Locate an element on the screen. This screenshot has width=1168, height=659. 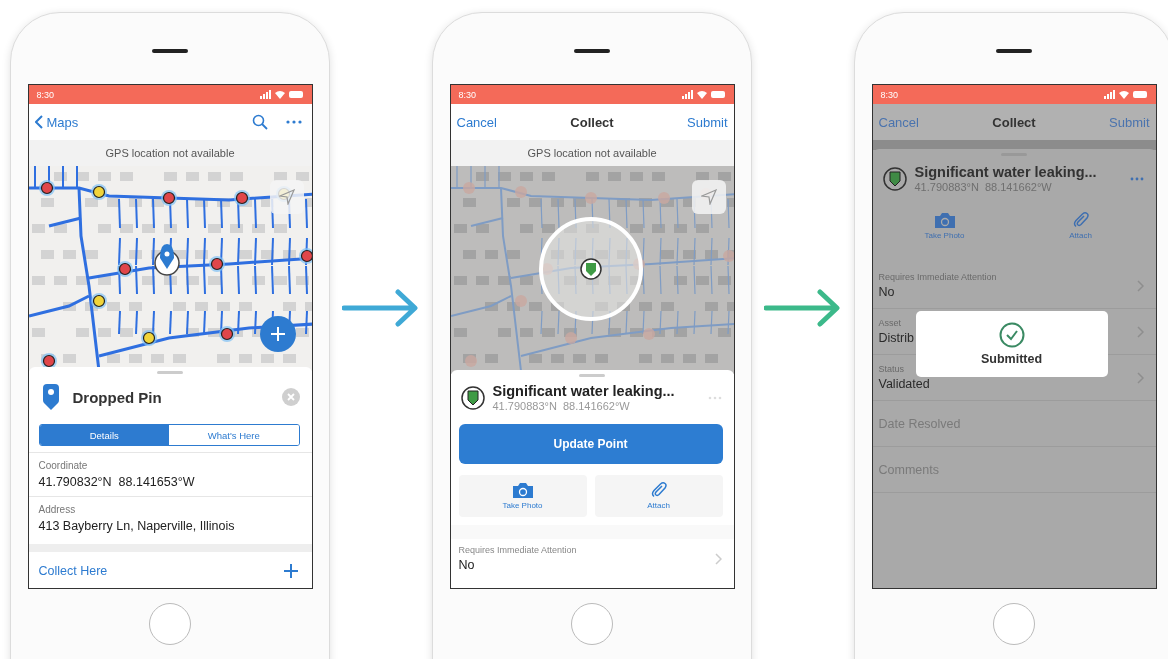
plus-icon is located at coordinates (290, 571).